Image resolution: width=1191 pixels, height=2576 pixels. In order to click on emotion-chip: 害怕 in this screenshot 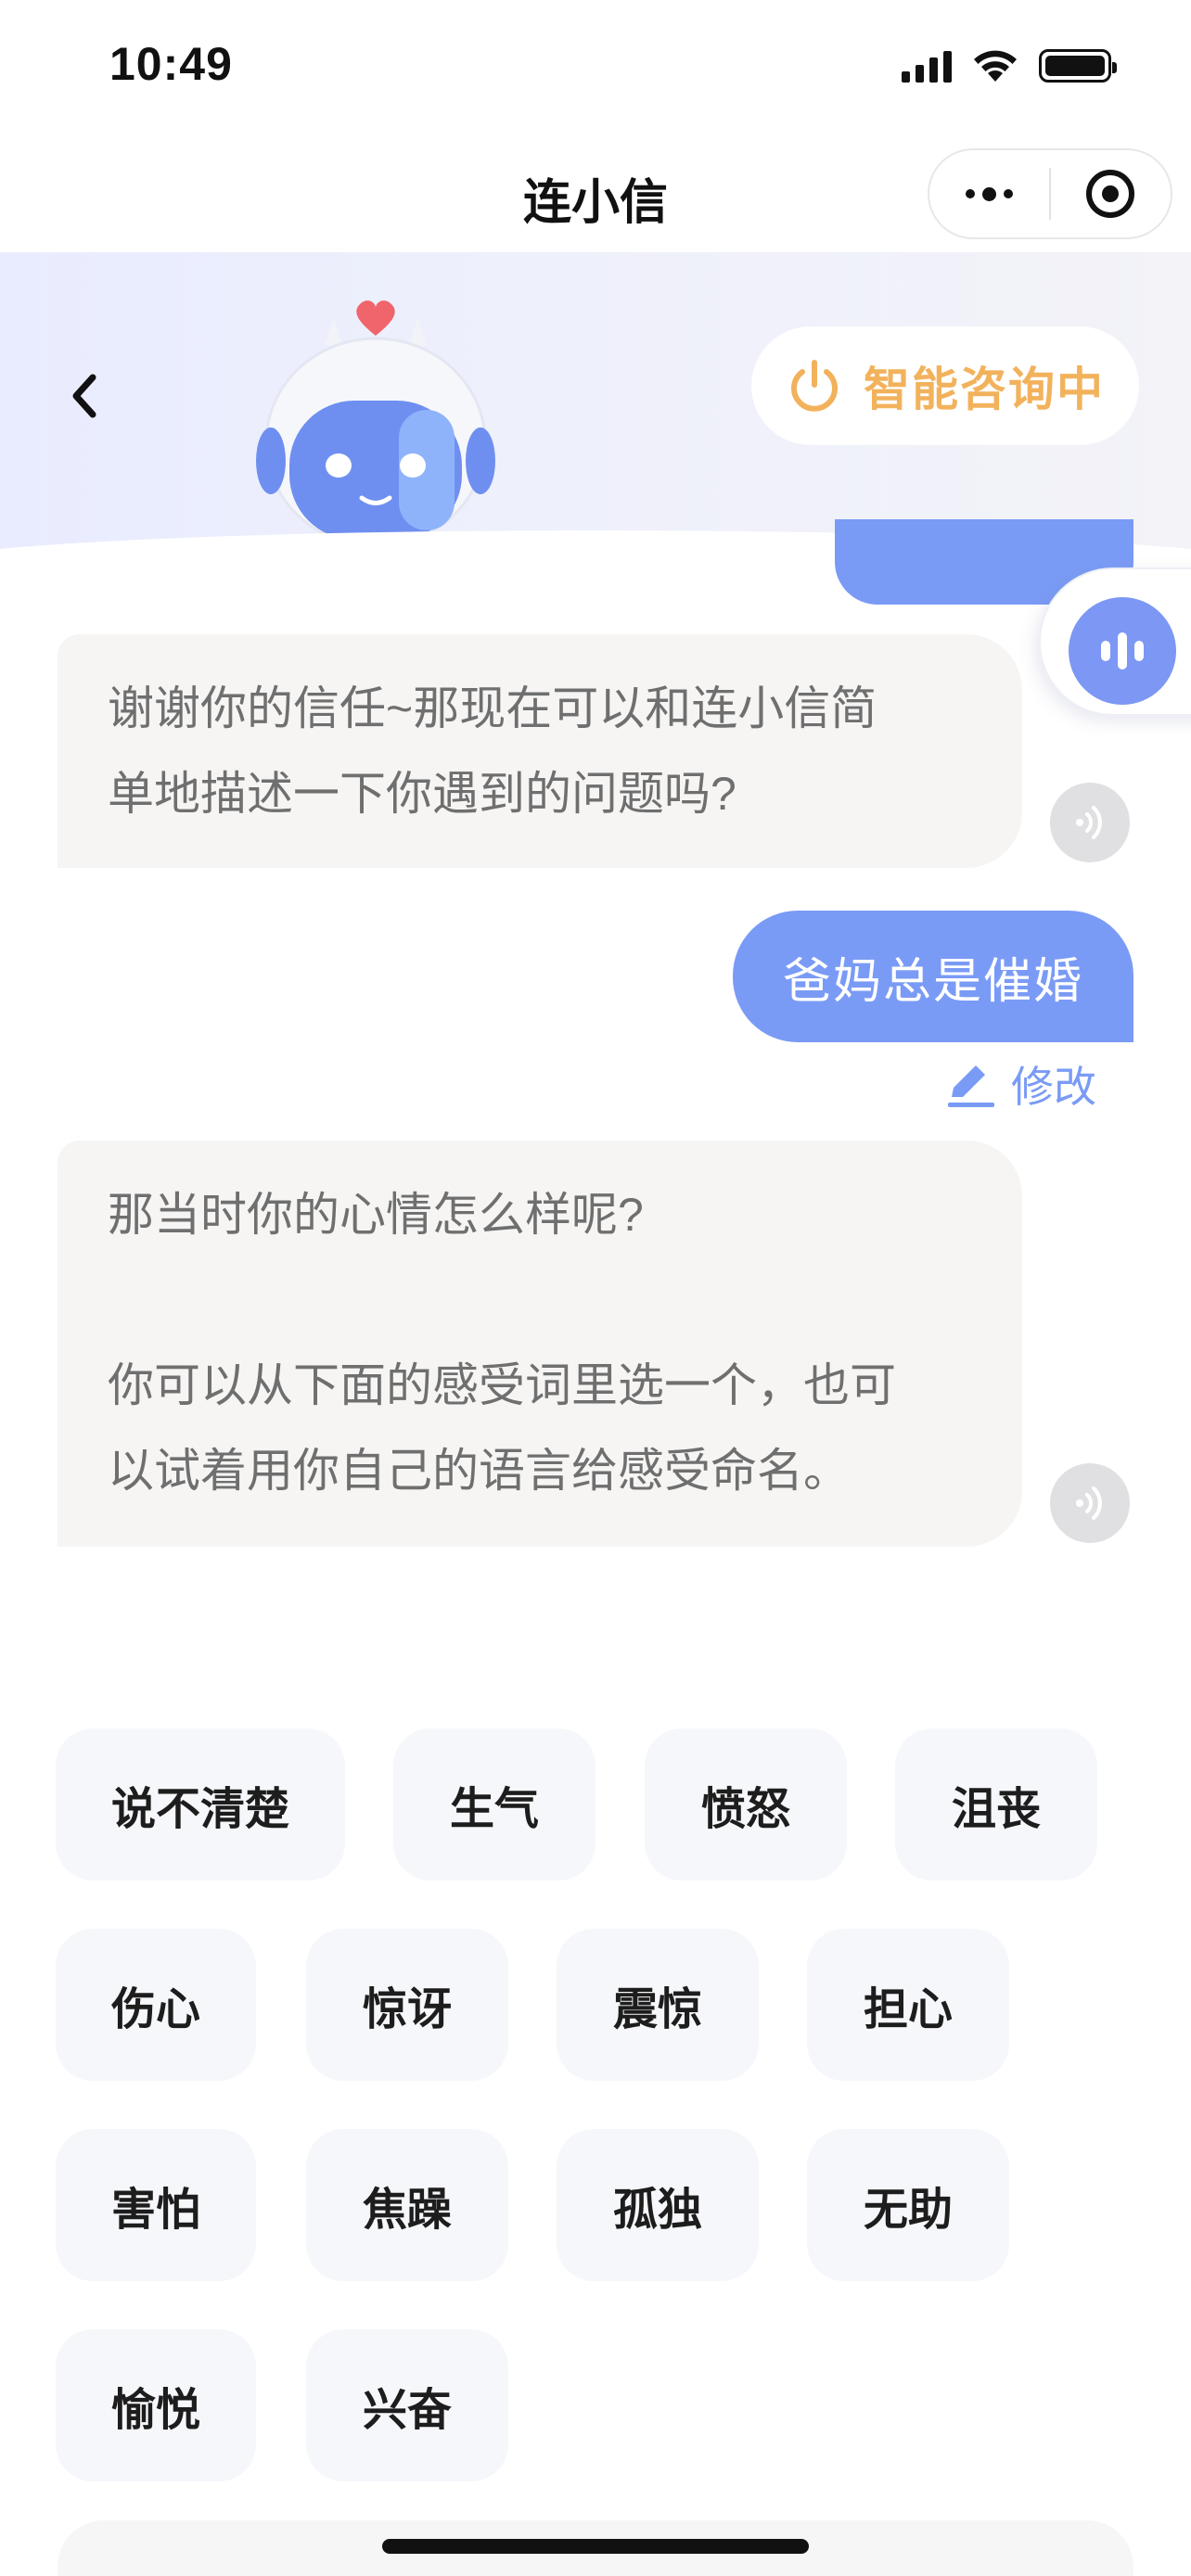, I will do `click(156, 2205)`.